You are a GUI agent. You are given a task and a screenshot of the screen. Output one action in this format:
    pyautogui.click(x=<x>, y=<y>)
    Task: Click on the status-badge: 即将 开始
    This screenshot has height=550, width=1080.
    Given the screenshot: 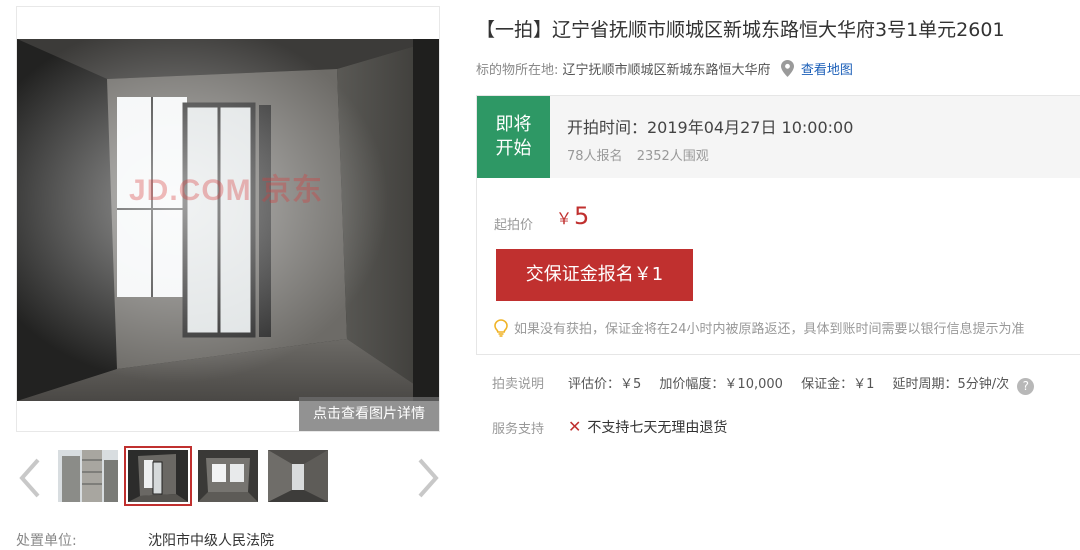 What is the action you would take?
    pyautogui.click(x=513, y=137)
    